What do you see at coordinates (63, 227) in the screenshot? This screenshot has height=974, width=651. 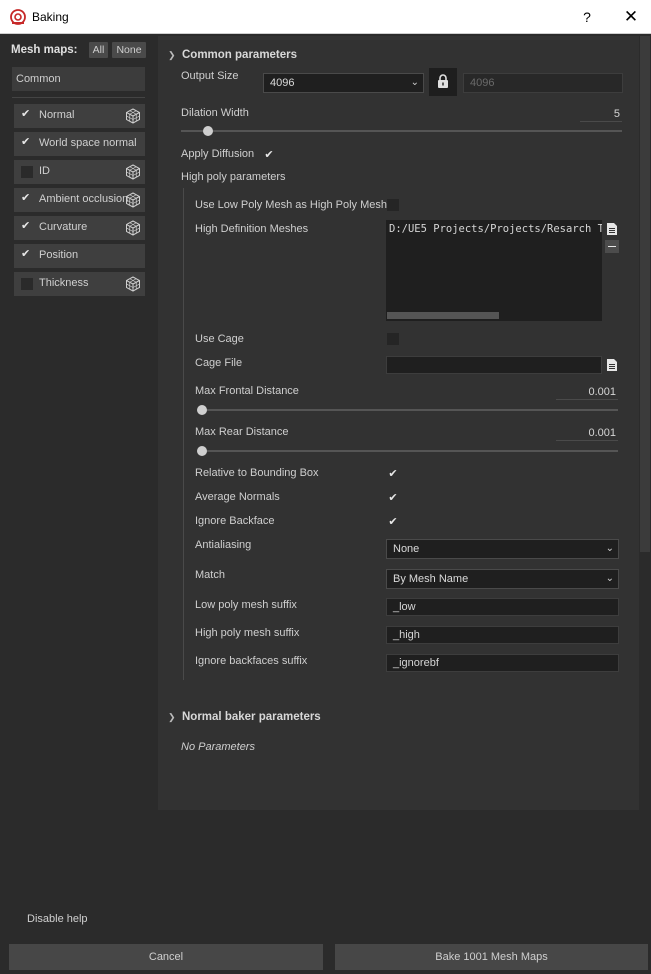 I see `mesh-map-label: Curvature` at bounding box center [63, 227].